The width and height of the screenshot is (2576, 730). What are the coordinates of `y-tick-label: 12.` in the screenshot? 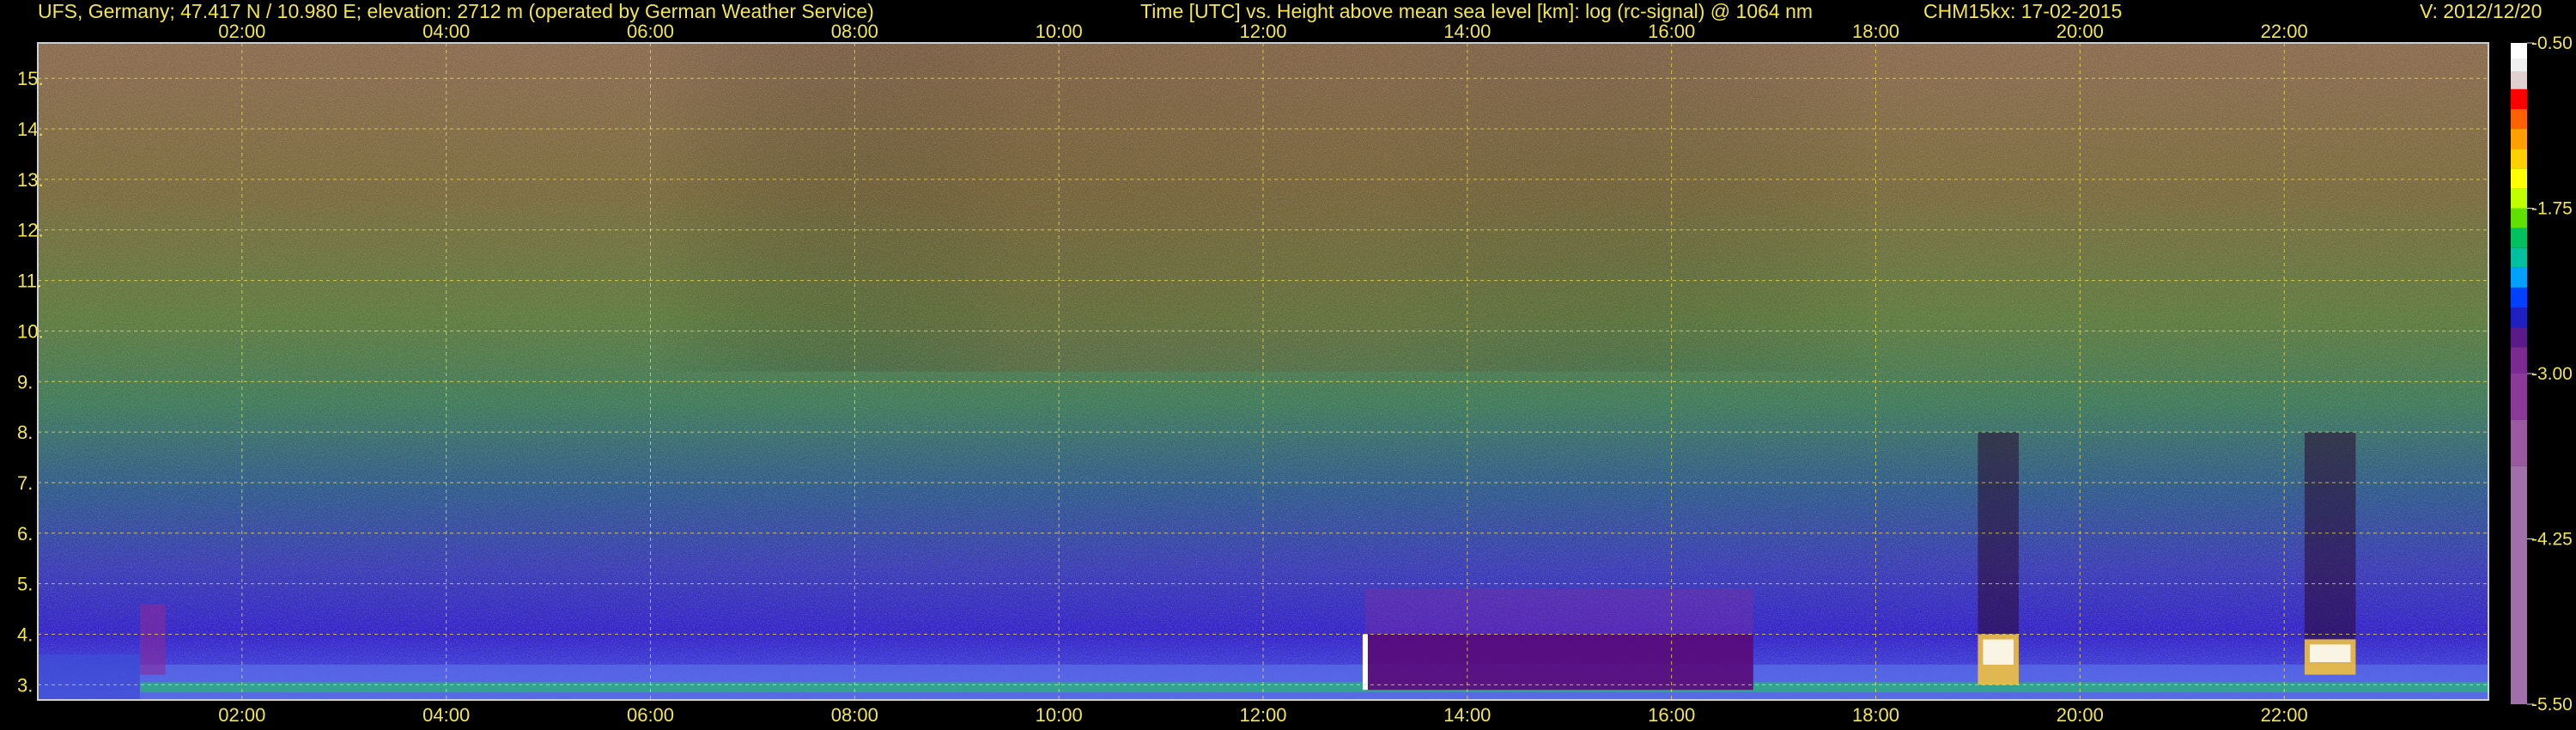 It's located at (31, 230).